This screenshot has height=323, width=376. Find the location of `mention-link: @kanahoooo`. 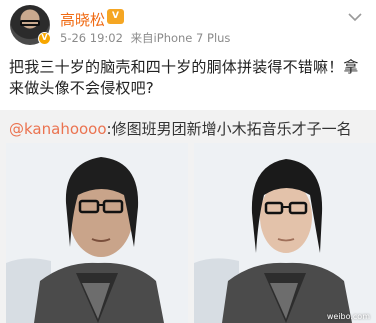

mention-link: @kanahoooo is located at coordinates (58, 129).